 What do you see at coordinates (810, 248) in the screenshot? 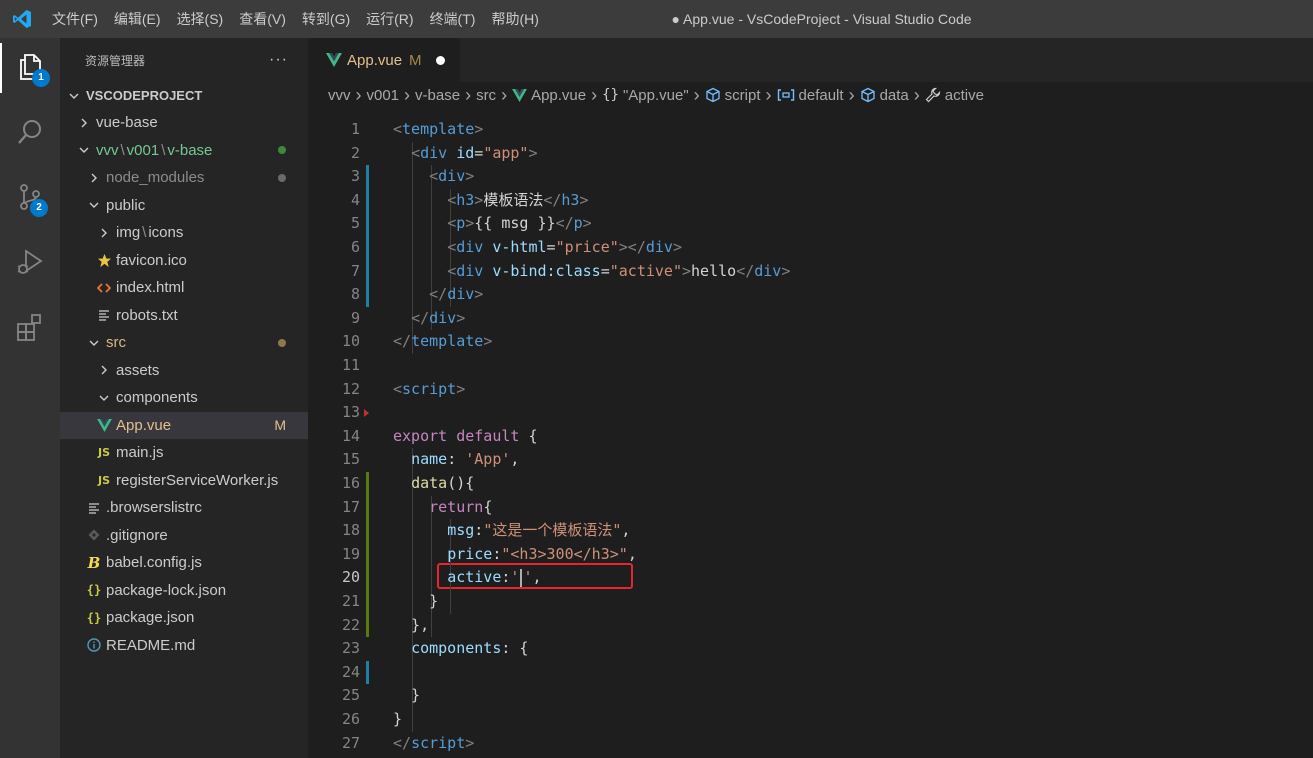
I see `code-line: 6 <div v-html="price"></div>` at bounding box center [810, 248].